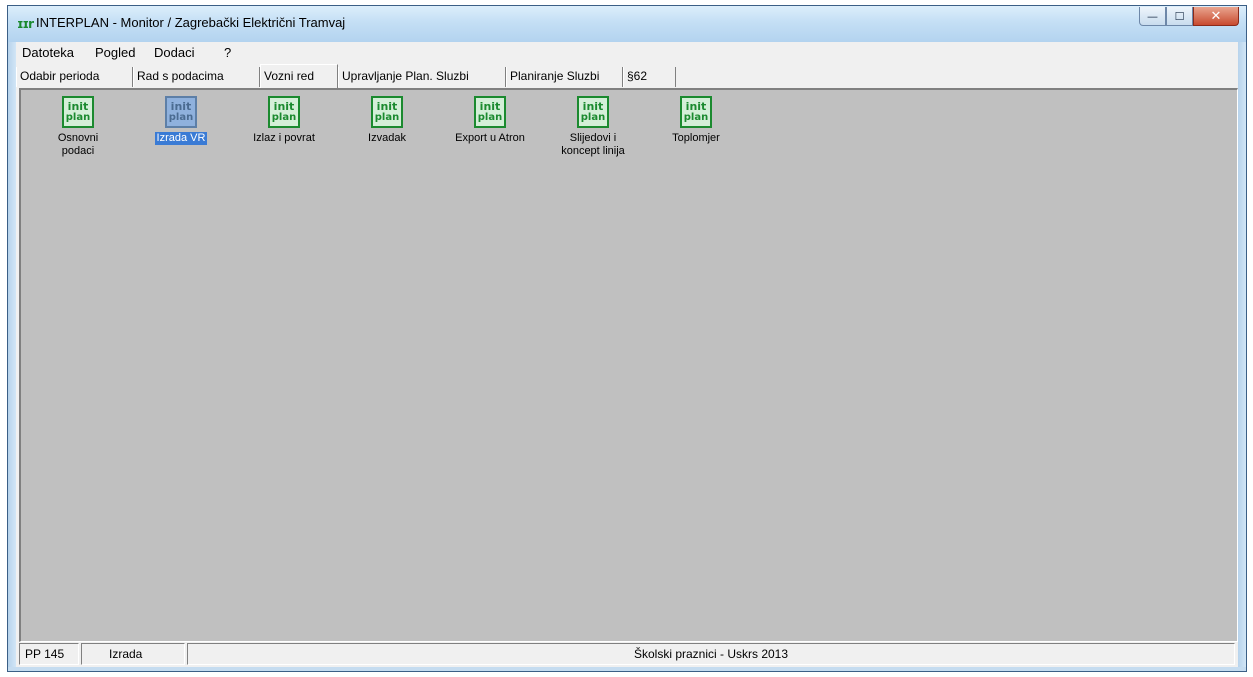  I want to click on tab-vozni-red: Vozni red, so click(299, 76).